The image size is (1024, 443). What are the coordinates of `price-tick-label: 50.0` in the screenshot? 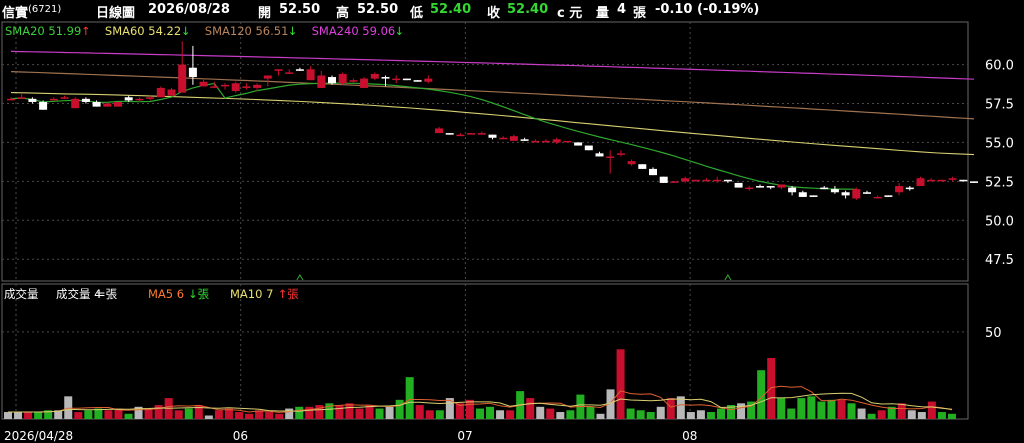 It's located at (999, 221).